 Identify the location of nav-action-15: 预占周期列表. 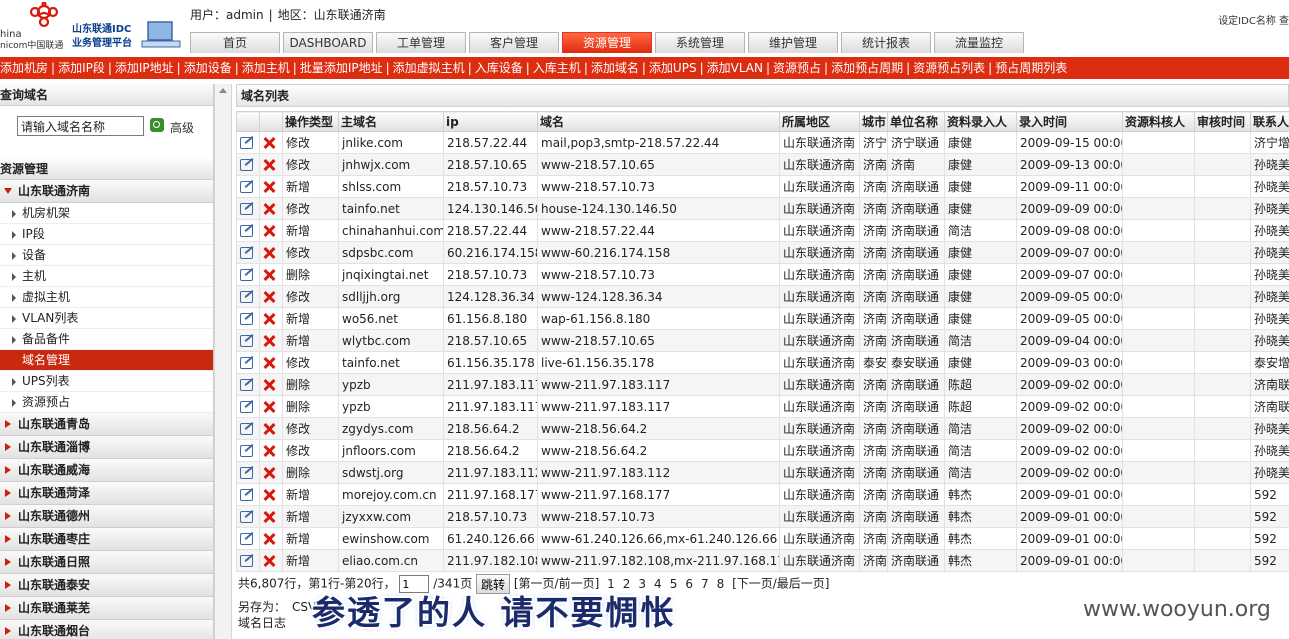
(1031, 68).